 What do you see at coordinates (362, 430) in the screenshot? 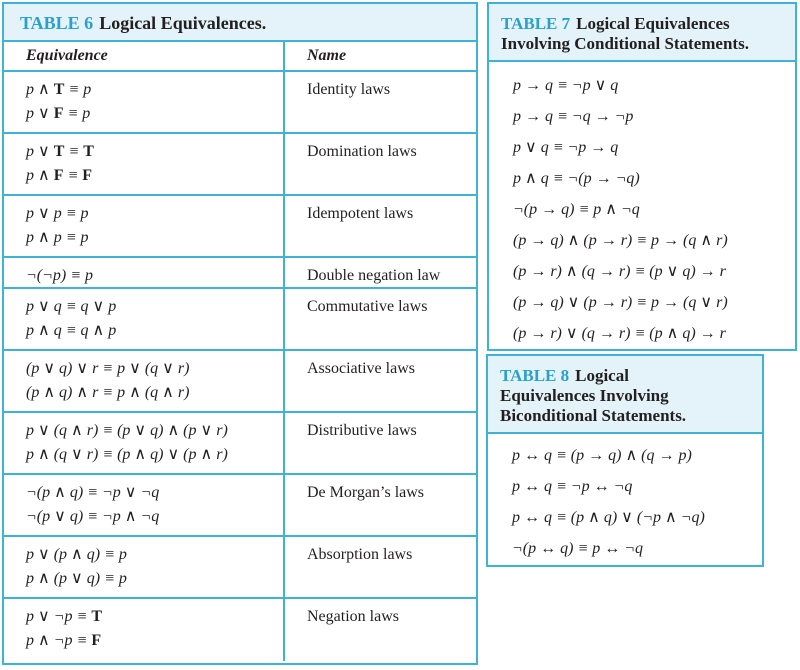
I see `law-name-cell: Distributive laws` at bounding box center [362, 430].